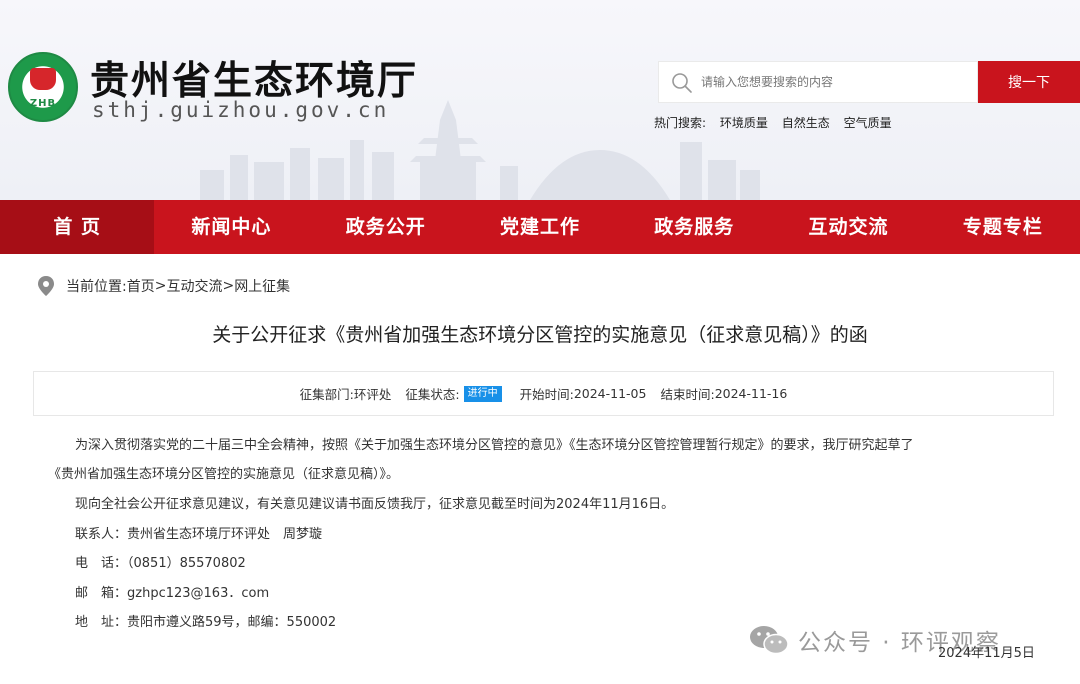  Describe the element at coordinates (694, 227) in the screenshot. I see `nav-item-services: 政务服务` at that location.